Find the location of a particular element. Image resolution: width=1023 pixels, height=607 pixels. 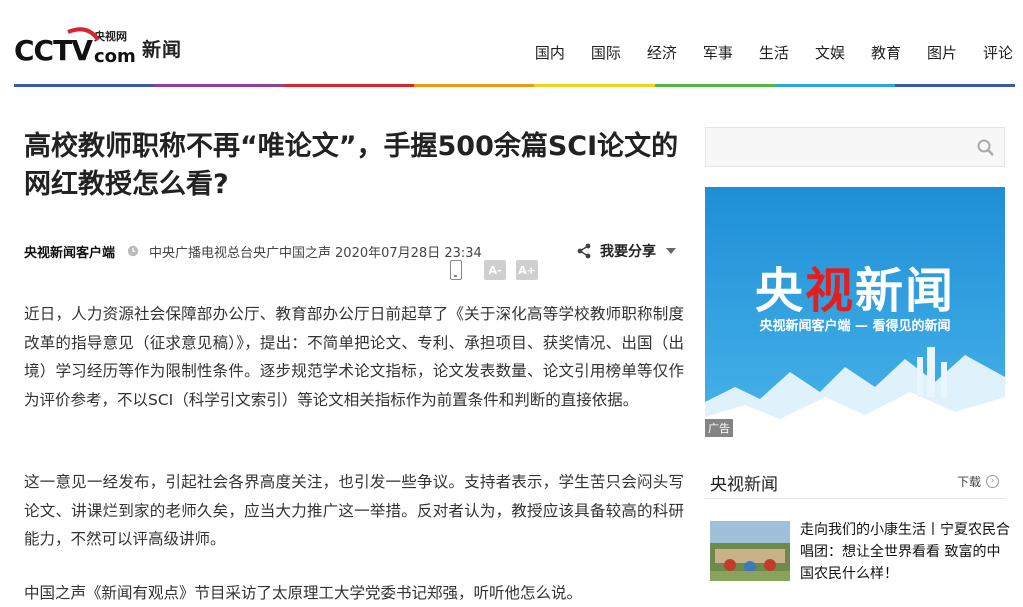

article-time: 2020年07月28日 23:34 is located at coordinates (408, 253).